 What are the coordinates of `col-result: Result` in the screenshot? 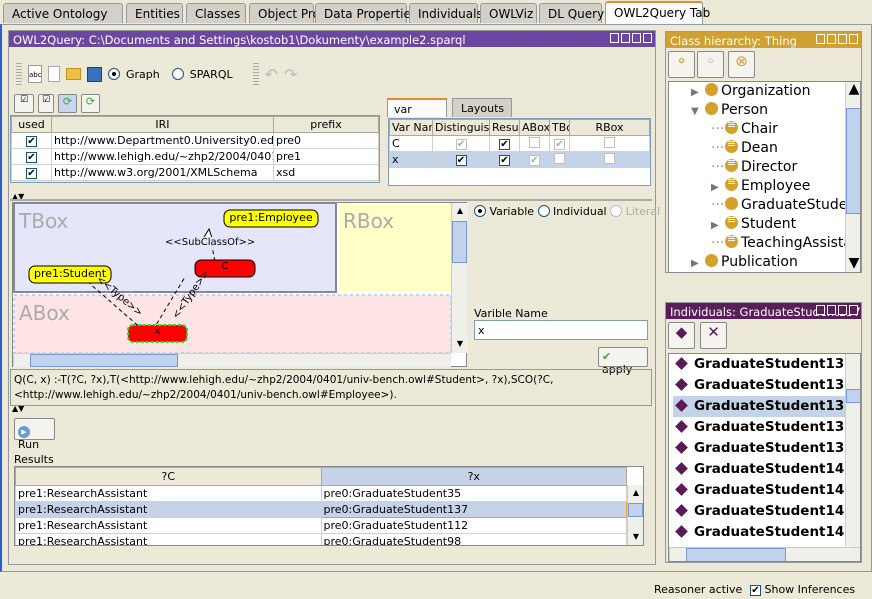 It's located at (504, 127).